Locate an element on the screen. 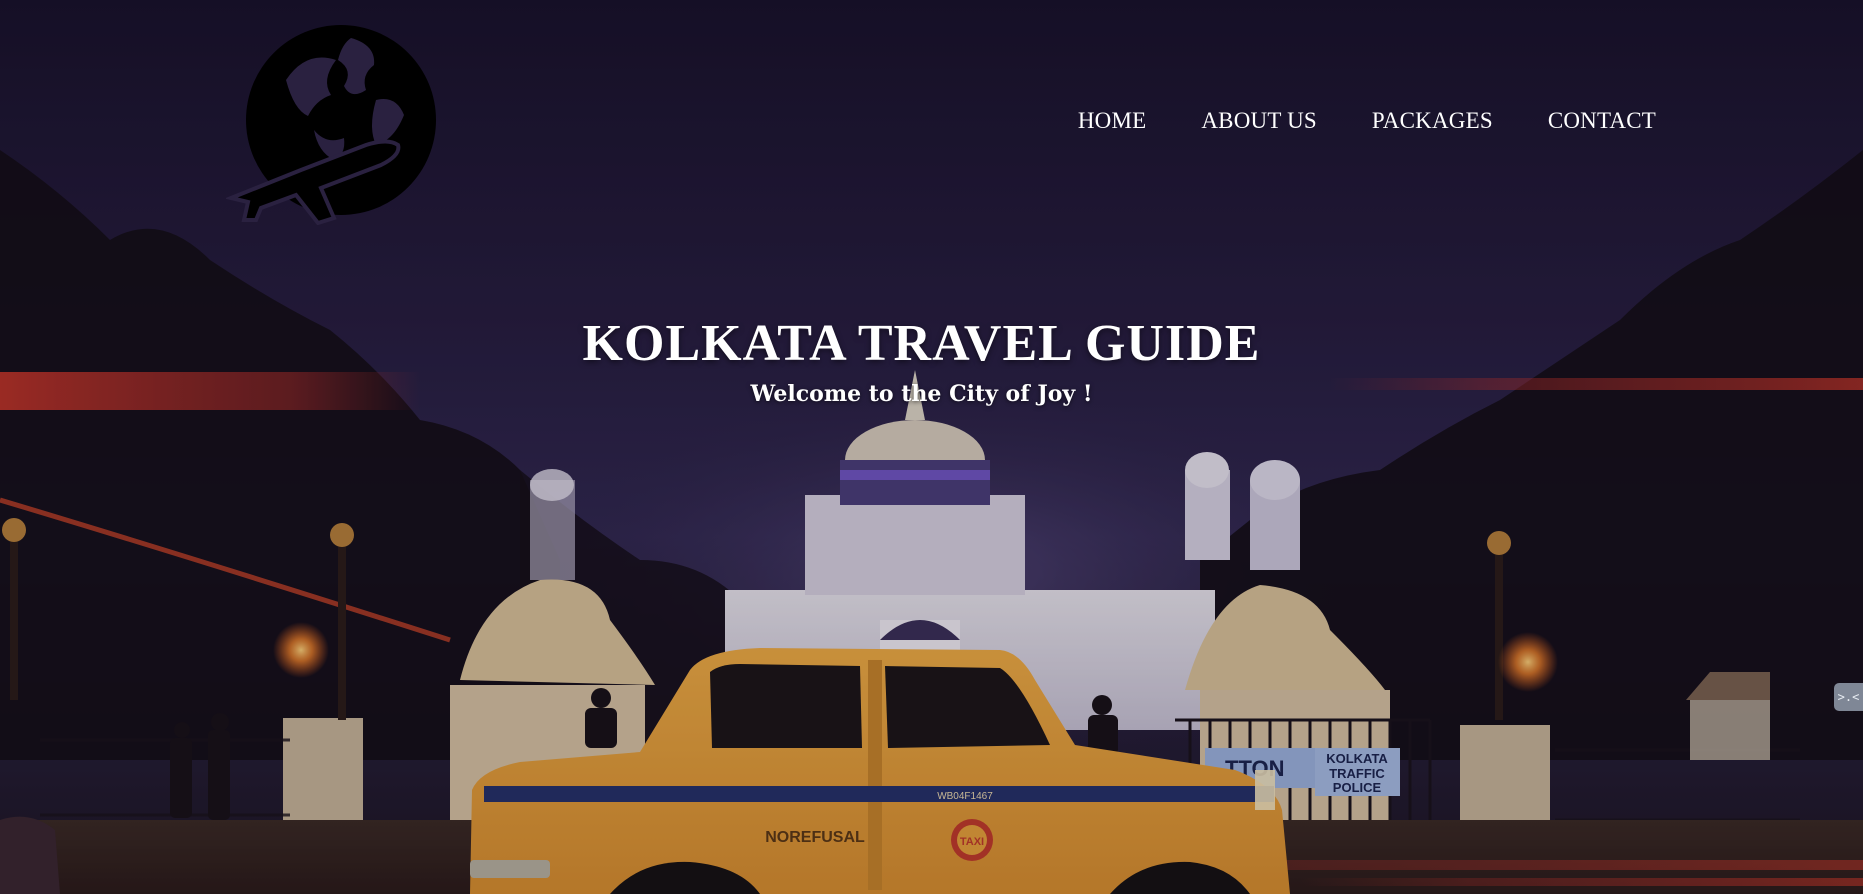 The height and width of the screenshot is (894, 1863). expand-collapse-icon: >.< is located at coordinates (1848, 697).